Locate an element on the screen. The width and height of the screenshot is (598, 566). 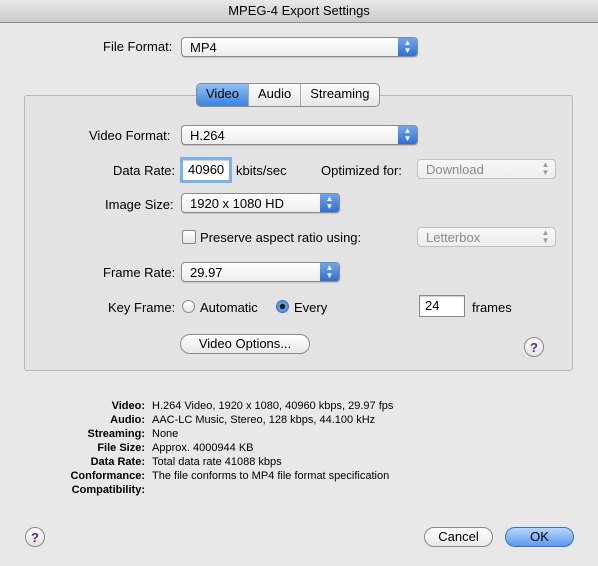
video-format-label: Video Format: is located at coordinates (130, 135).